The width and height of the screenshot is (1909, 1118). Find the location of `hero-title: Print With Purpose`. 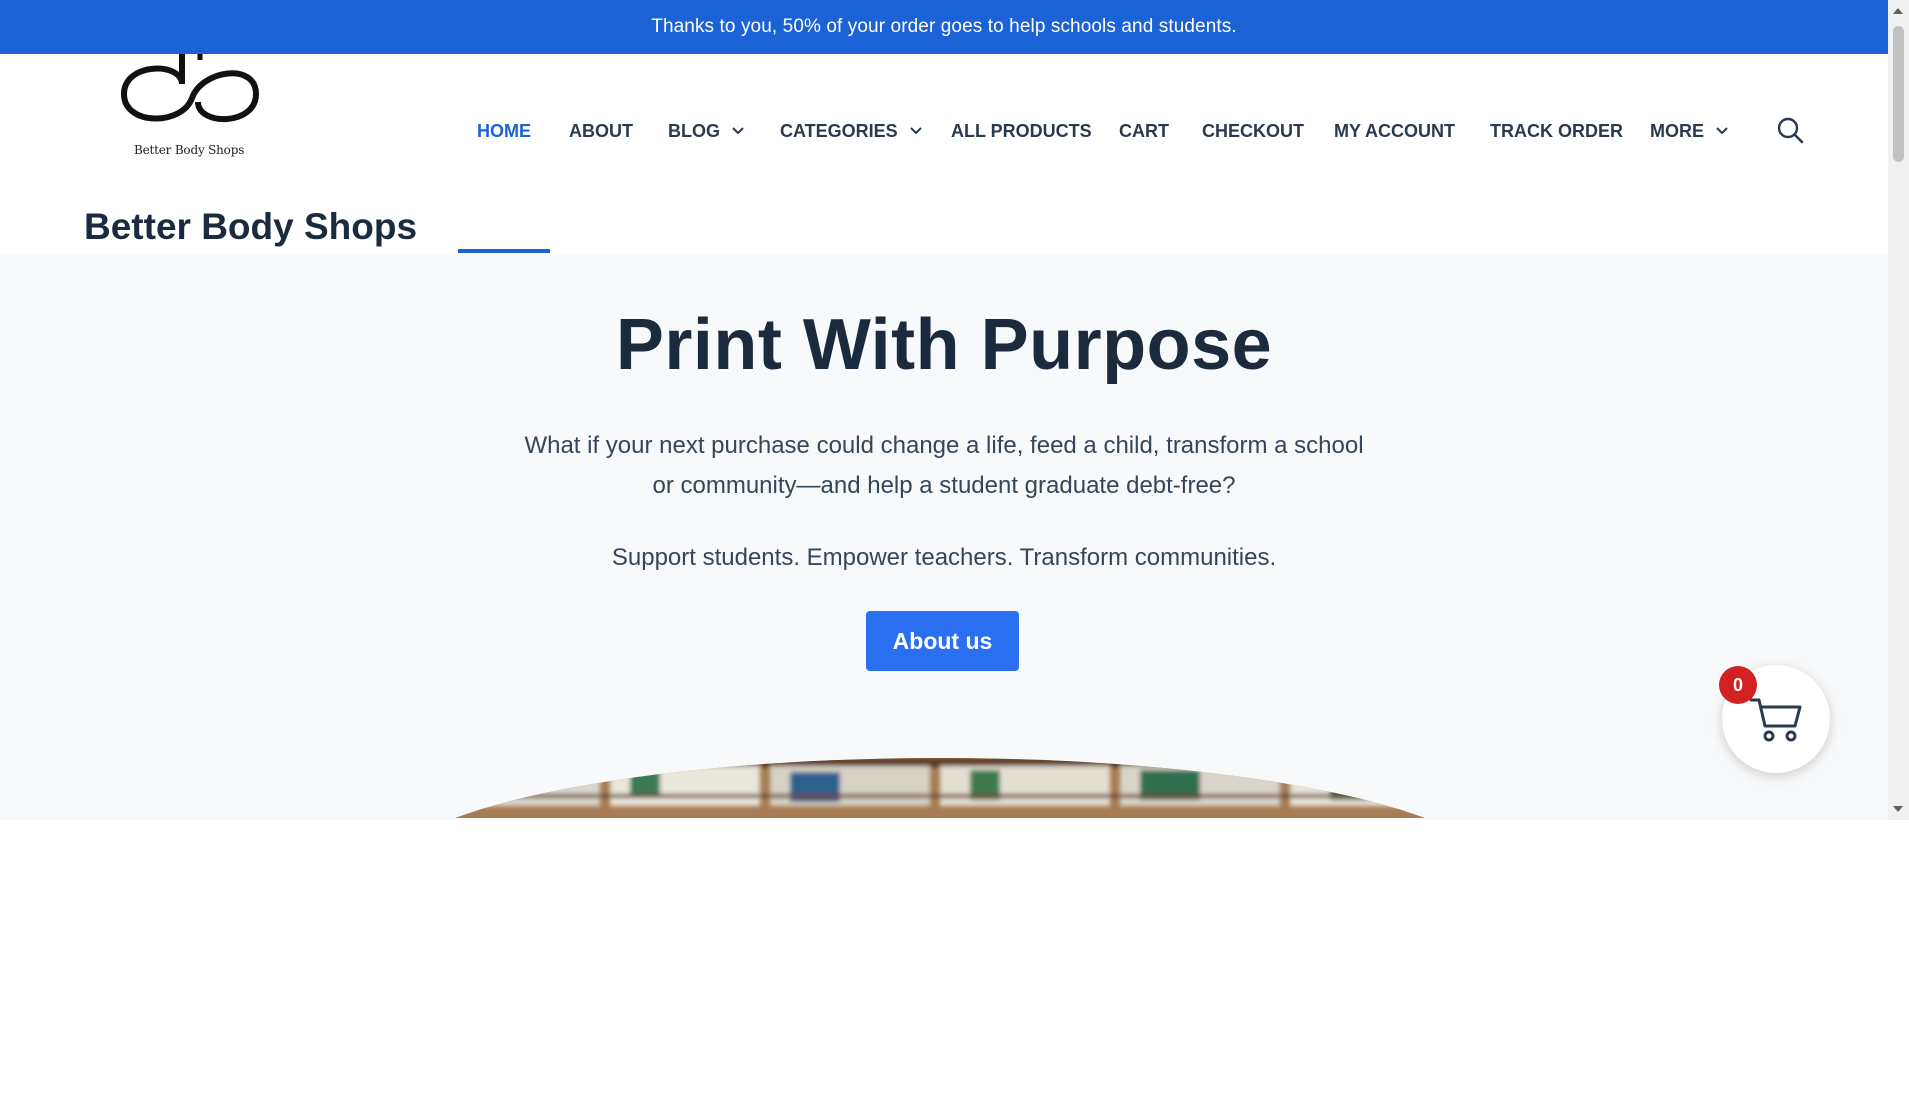

hero-title: Print With Purpose is located at coordinates (944, 345).